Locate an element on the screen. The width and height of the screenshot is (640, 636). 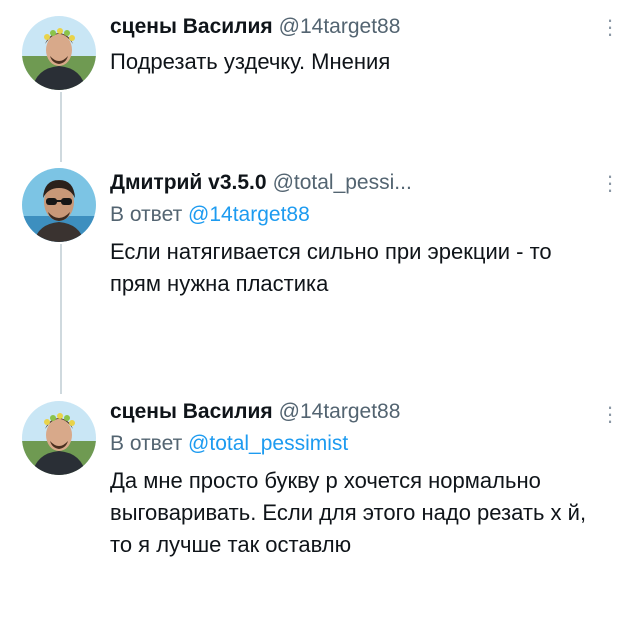
reply-mention-link: @total_pessimist is located at coordinates (268, 443).